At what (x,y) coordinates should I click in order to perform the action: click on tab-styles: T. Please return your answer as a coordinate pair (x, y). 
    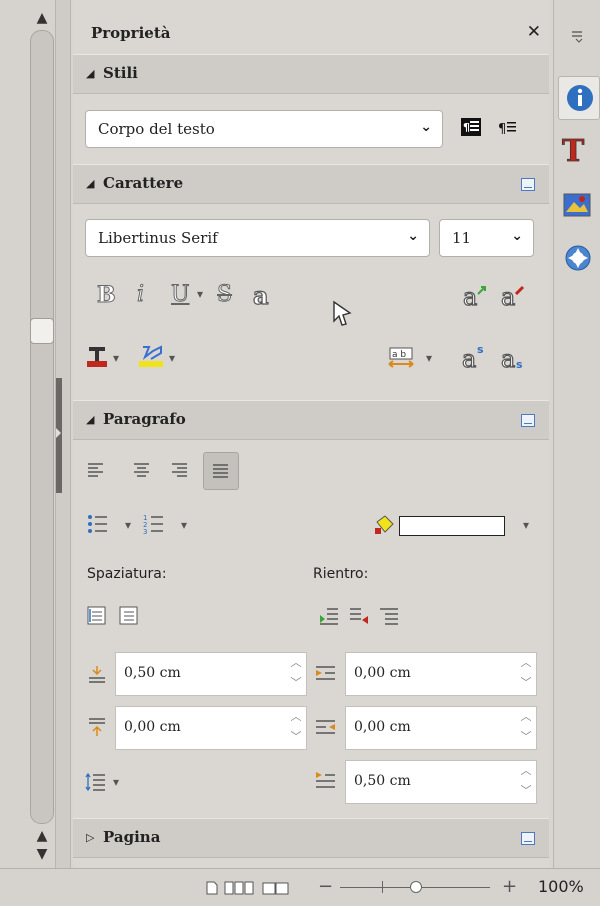
    Looking at the image, I should click on (577, 150).